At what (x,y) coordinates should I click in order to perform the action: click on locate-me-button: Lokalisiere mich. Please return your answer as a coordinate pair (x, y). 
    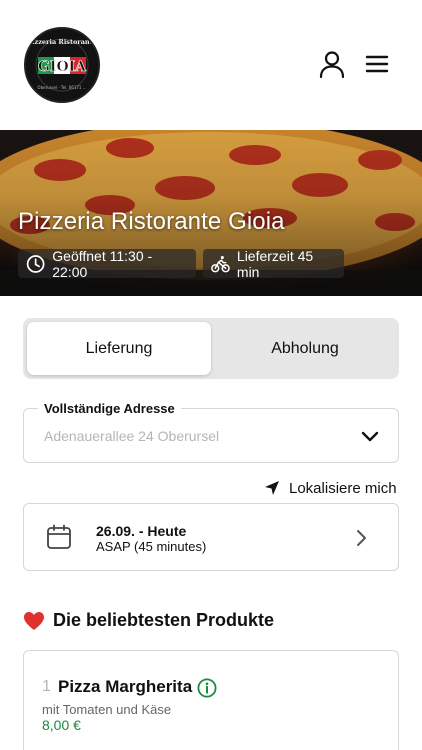
    Looking at the image, I should click on (330, 488).